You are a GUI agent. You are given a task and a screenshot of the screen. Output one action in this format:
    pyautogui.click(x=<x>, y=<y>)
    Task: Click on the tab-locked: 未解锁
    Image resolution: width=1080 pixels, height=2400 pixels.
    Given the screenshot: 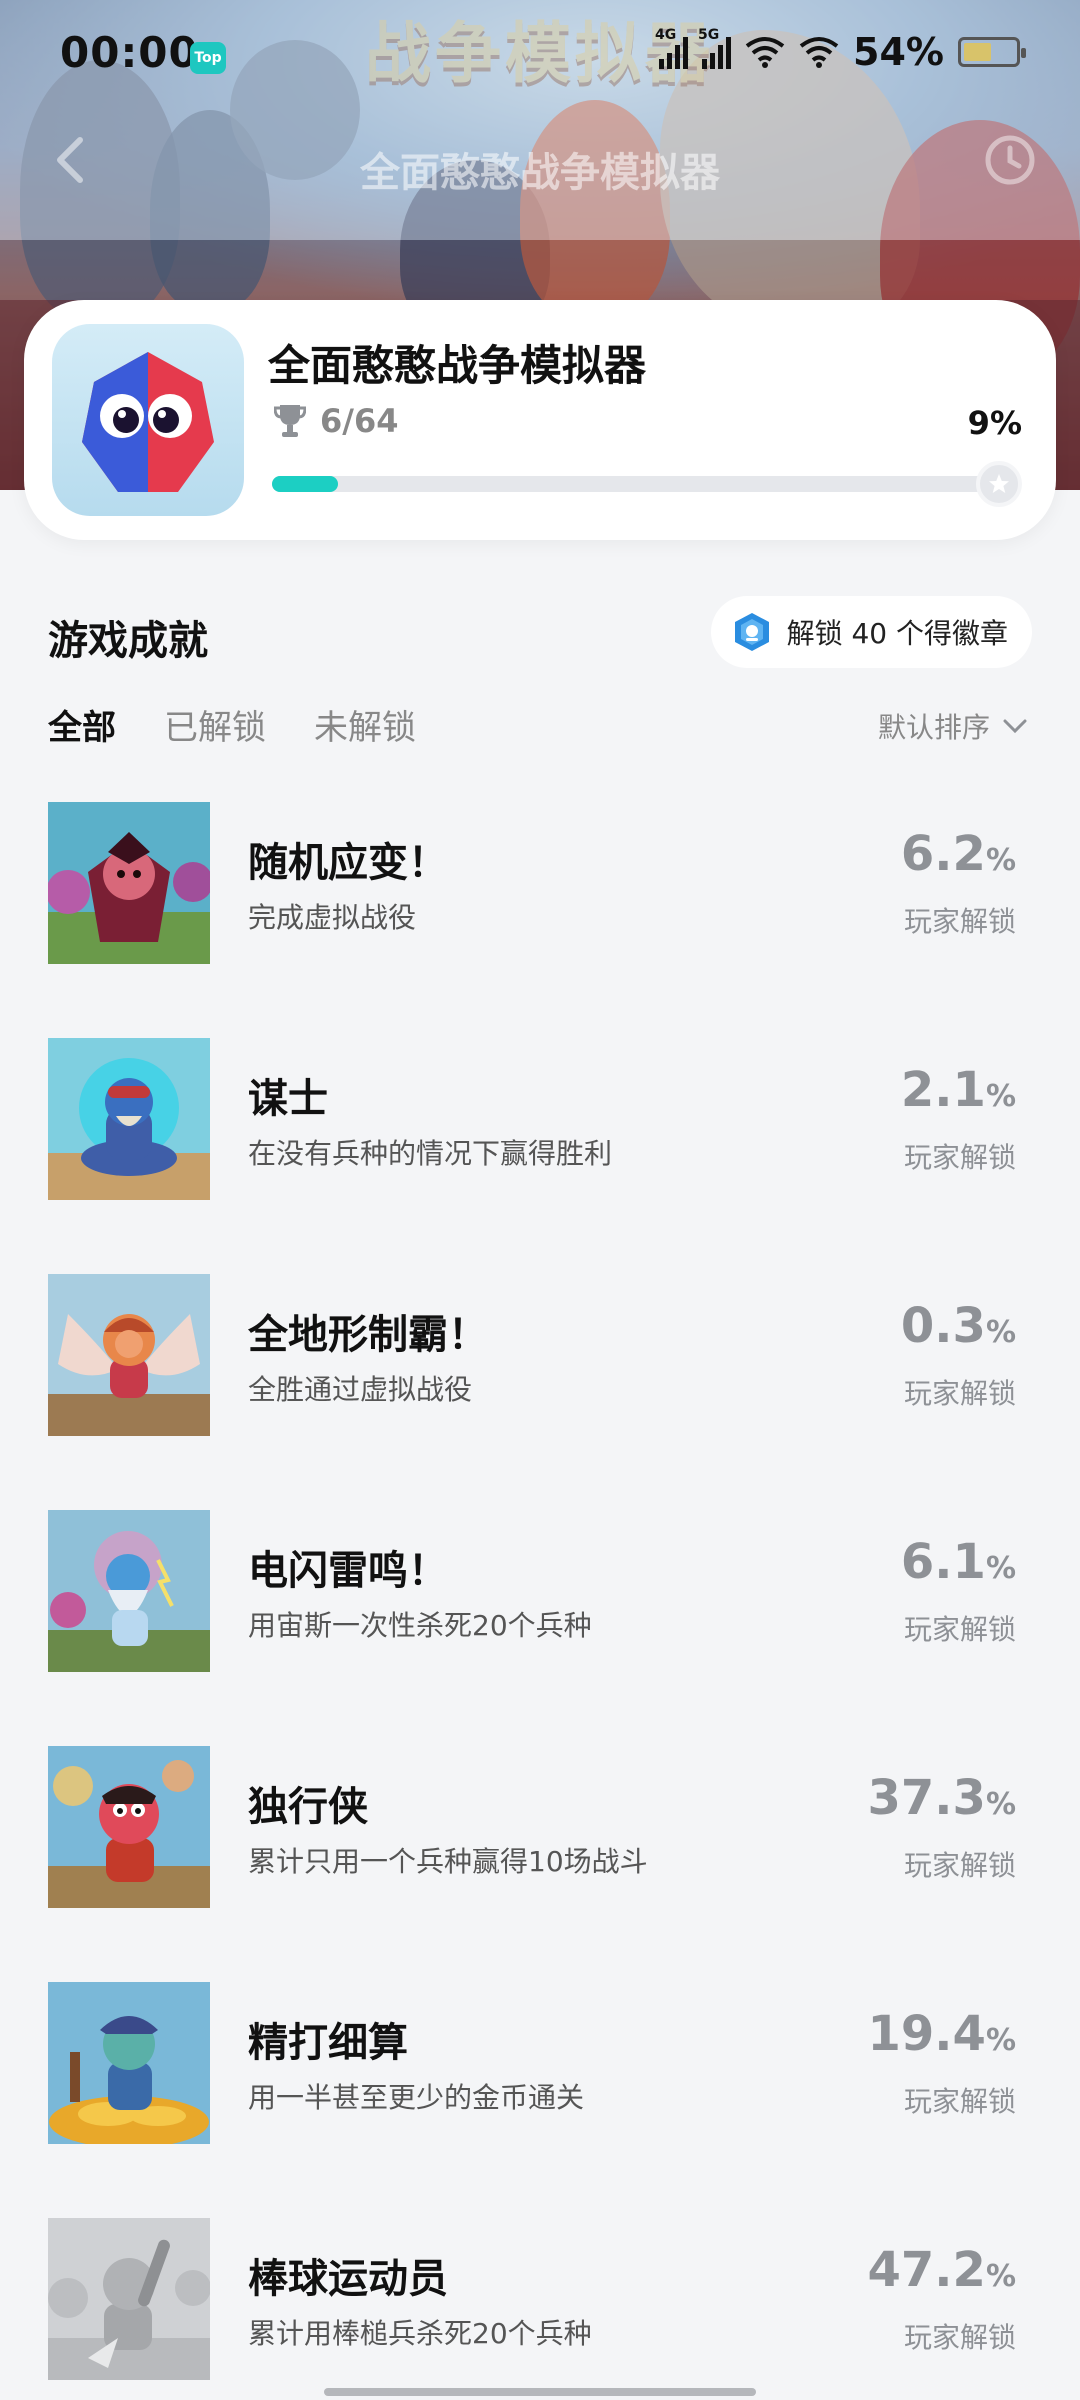 What is the action you would take?
    pyautogui.click(x=365, y=724)
    